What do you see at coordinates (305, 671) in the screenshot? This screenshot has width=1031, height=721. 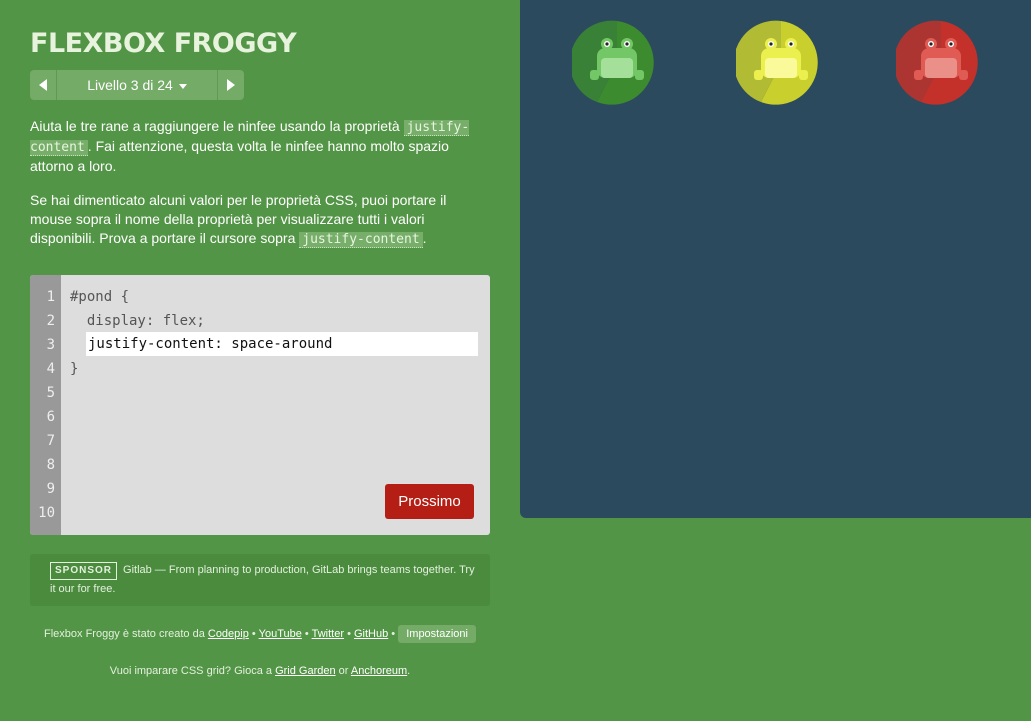 I see `grid-garden-link: Grid Garden` at bounding box center [305, 671].